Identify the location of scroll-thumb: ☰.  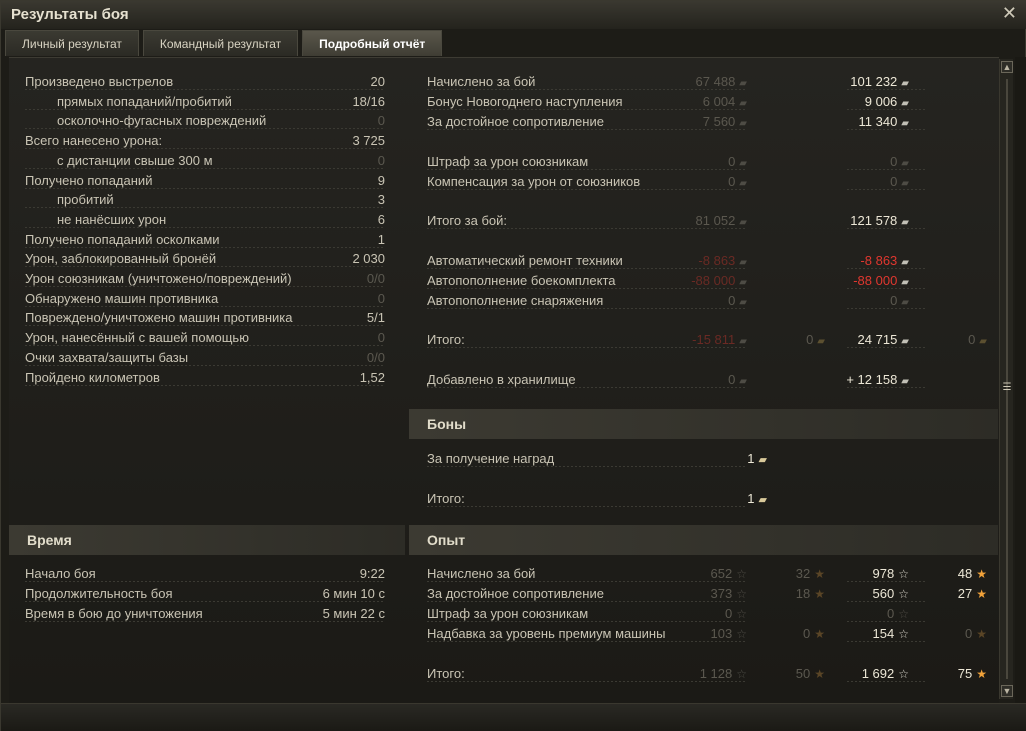
(1007, 388).